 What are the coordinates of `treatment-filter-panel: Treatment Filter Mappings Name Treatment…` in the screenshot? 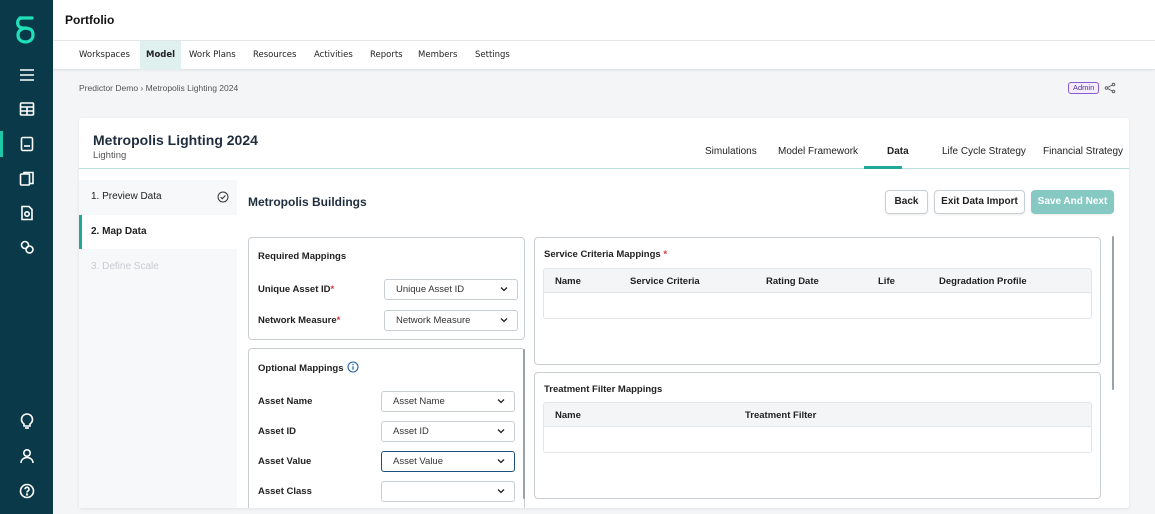 It's located at (817, 435).